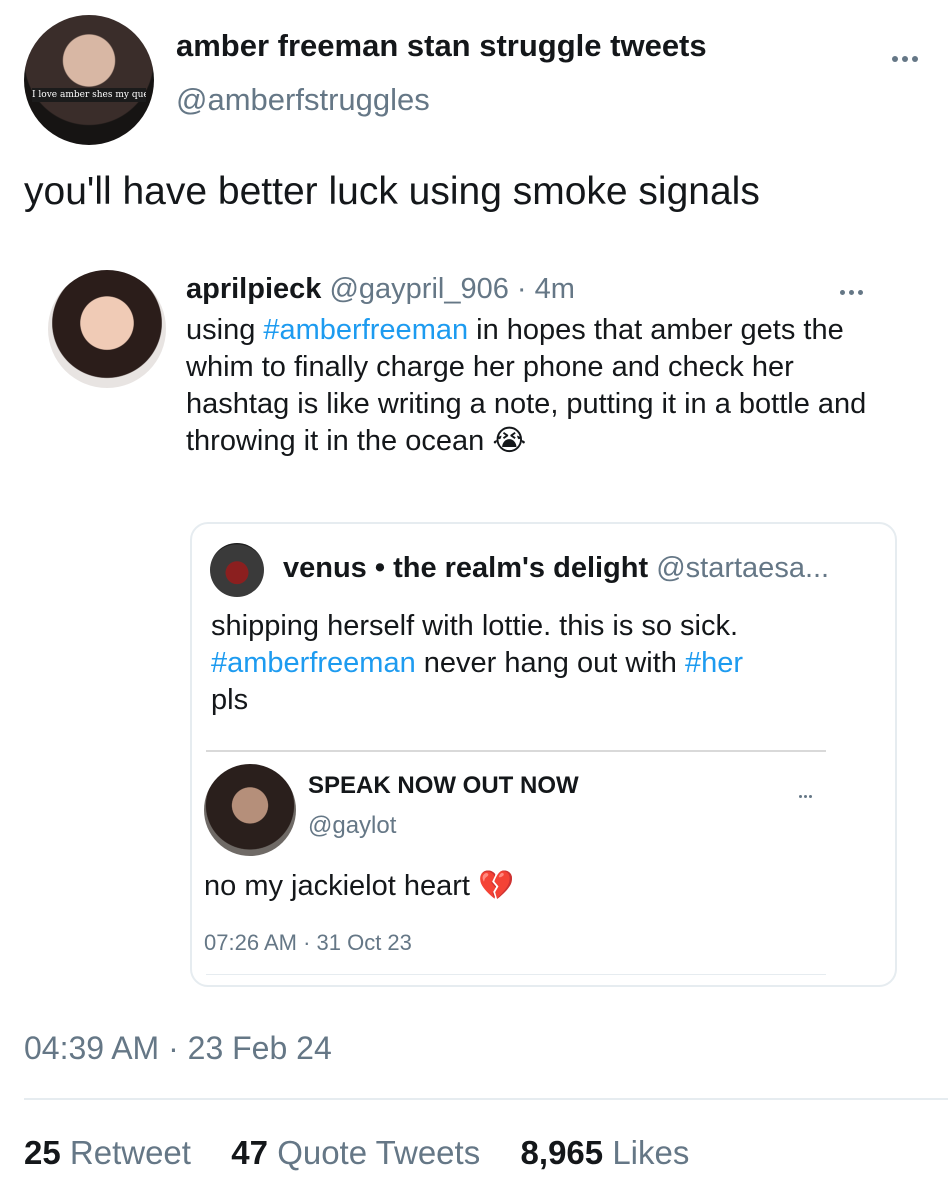 This screenshot has width=948, height=1200. Describe the element at coordinates (303, 100) in the screenshot. I see `author-handle: @amberfstruggles` at that location.